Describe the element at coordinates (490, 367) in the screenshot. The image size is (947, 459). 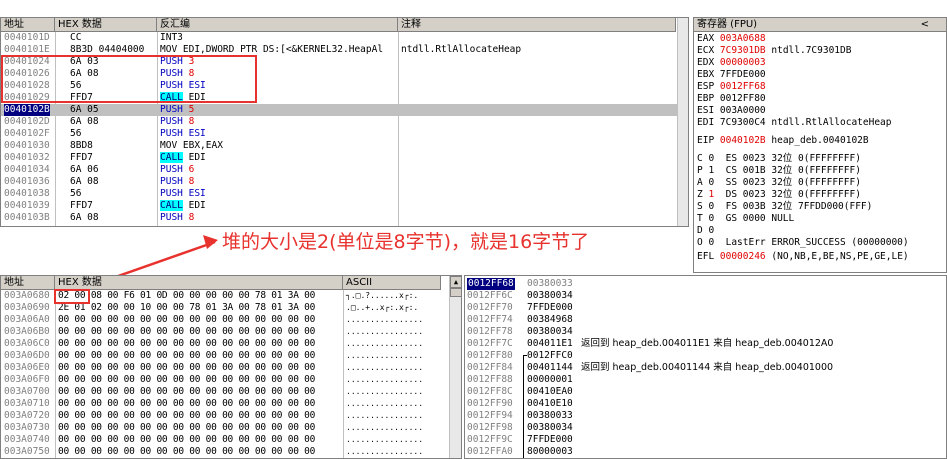
I see `stack-address: 0012FF84` at that location.